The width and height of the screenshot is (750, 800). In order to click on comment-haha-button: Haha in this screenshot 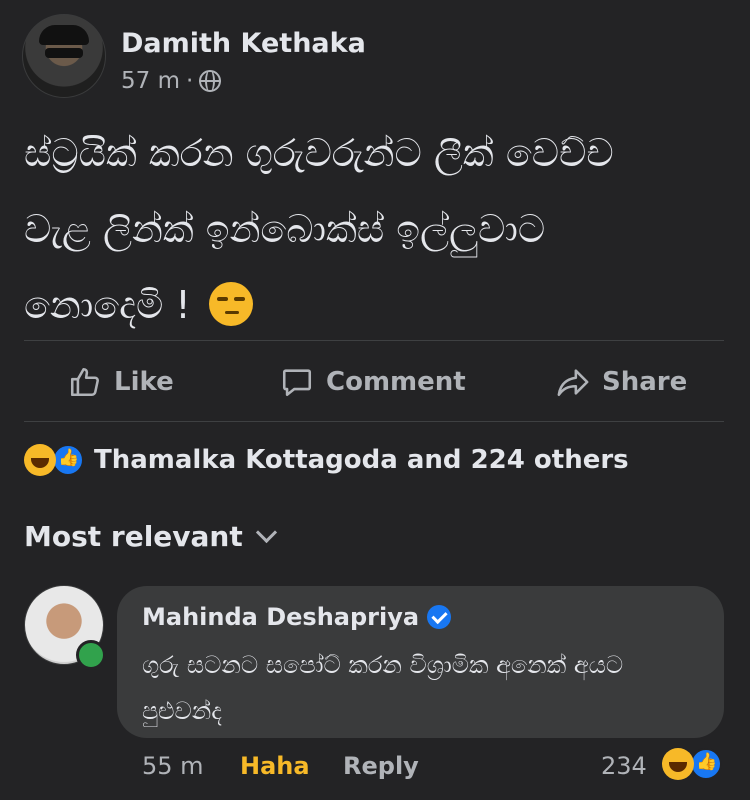, I will do `click(275, 766)`.